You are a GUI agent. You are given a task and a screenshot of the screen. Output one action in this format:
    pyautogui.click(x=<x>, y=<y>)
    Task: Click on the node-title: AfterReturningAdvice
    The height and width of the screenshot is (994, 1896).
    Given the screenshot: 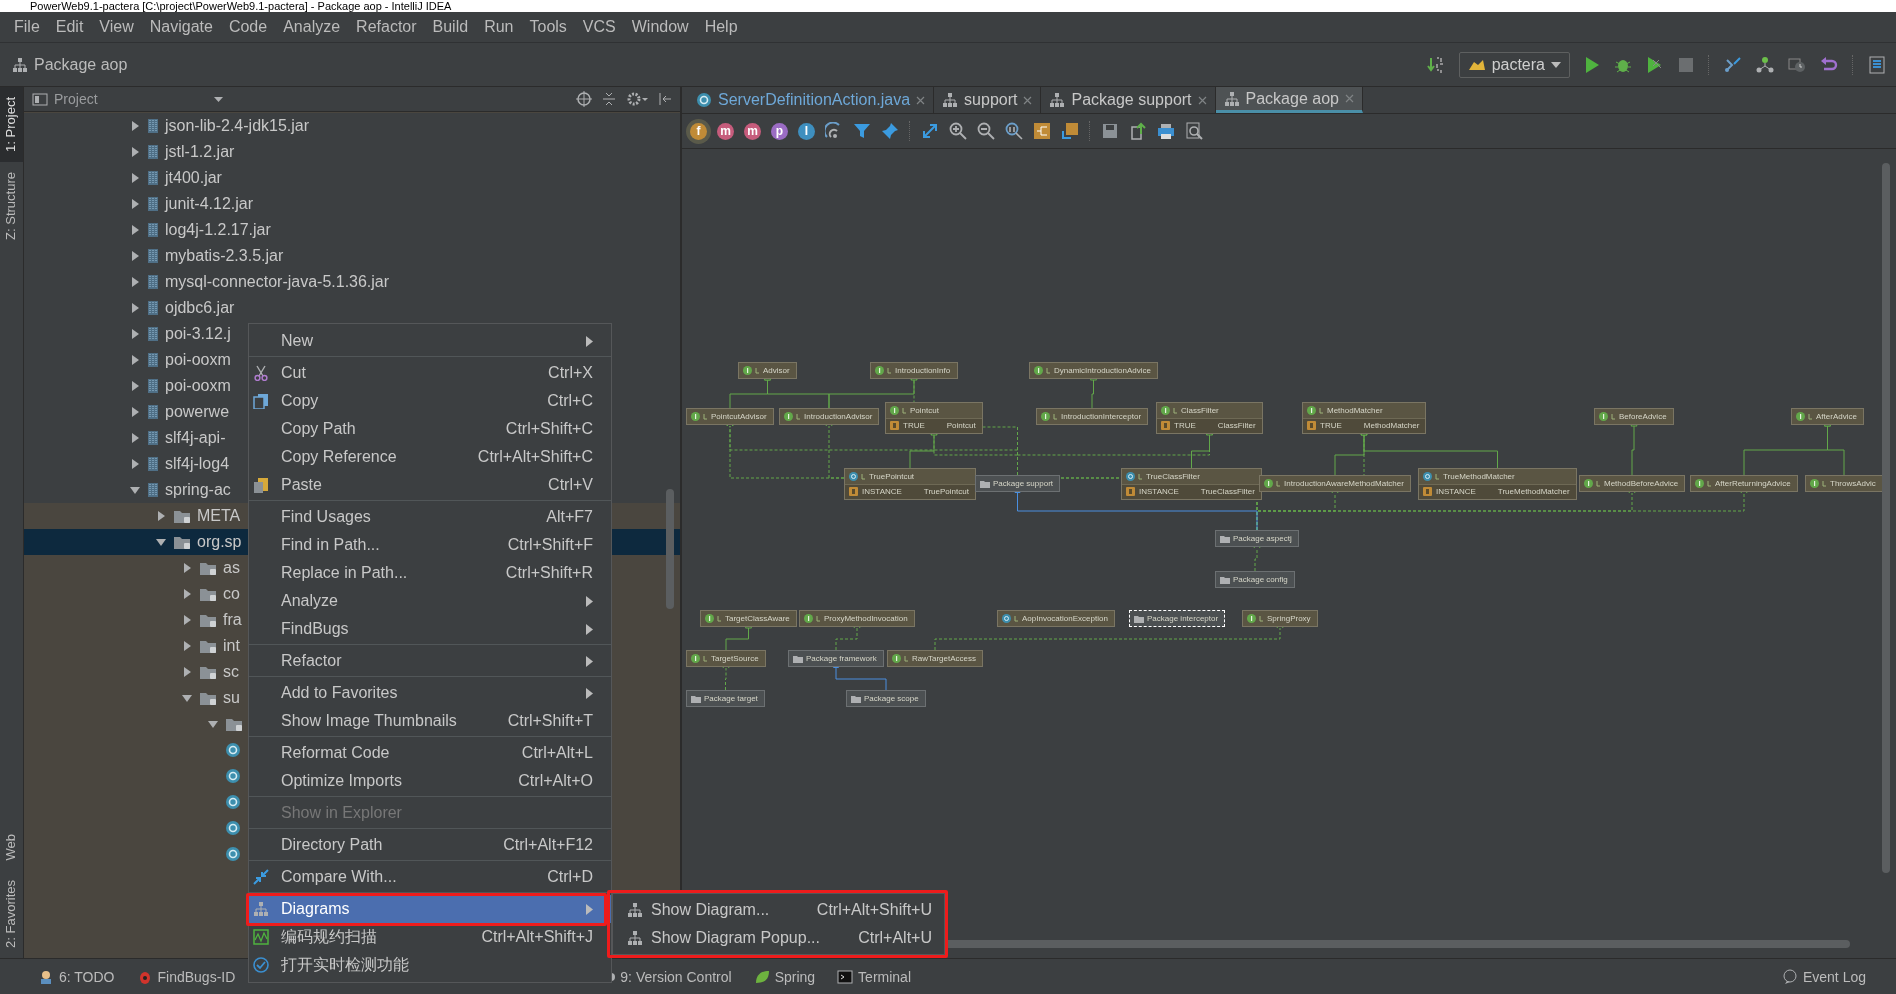 What is the action you would take?
    pyautogui.click(x=1753, y=483)
    